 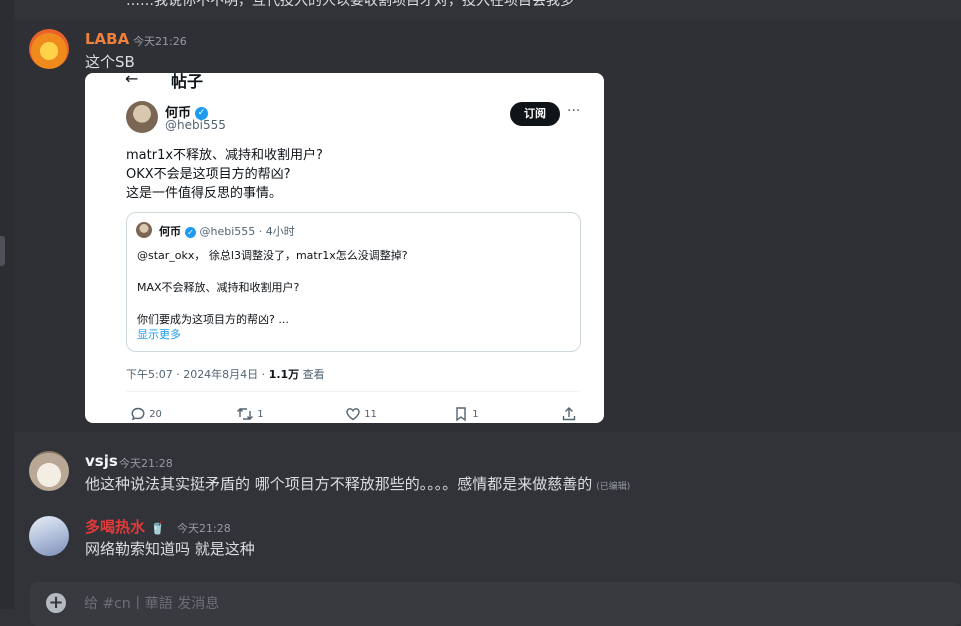 I want to click on previous-message-fragment: ……我说你不不明，互代投入的人以要收割项目才对，投入在项目会我多, so click(x=480, y=7).